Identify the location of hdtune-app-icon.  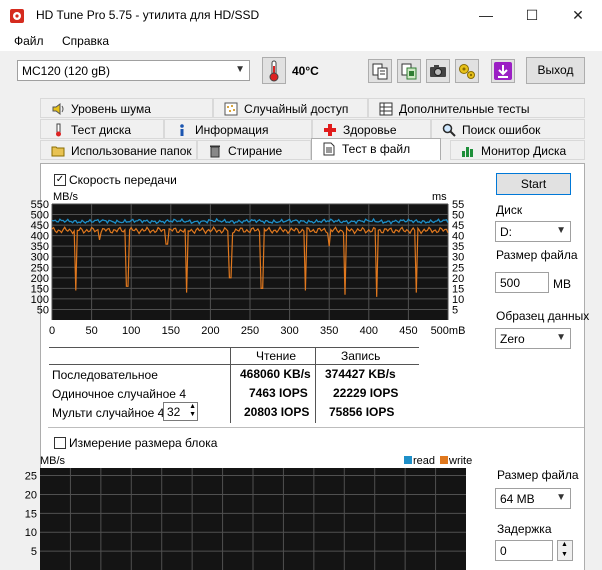
(17, 16).